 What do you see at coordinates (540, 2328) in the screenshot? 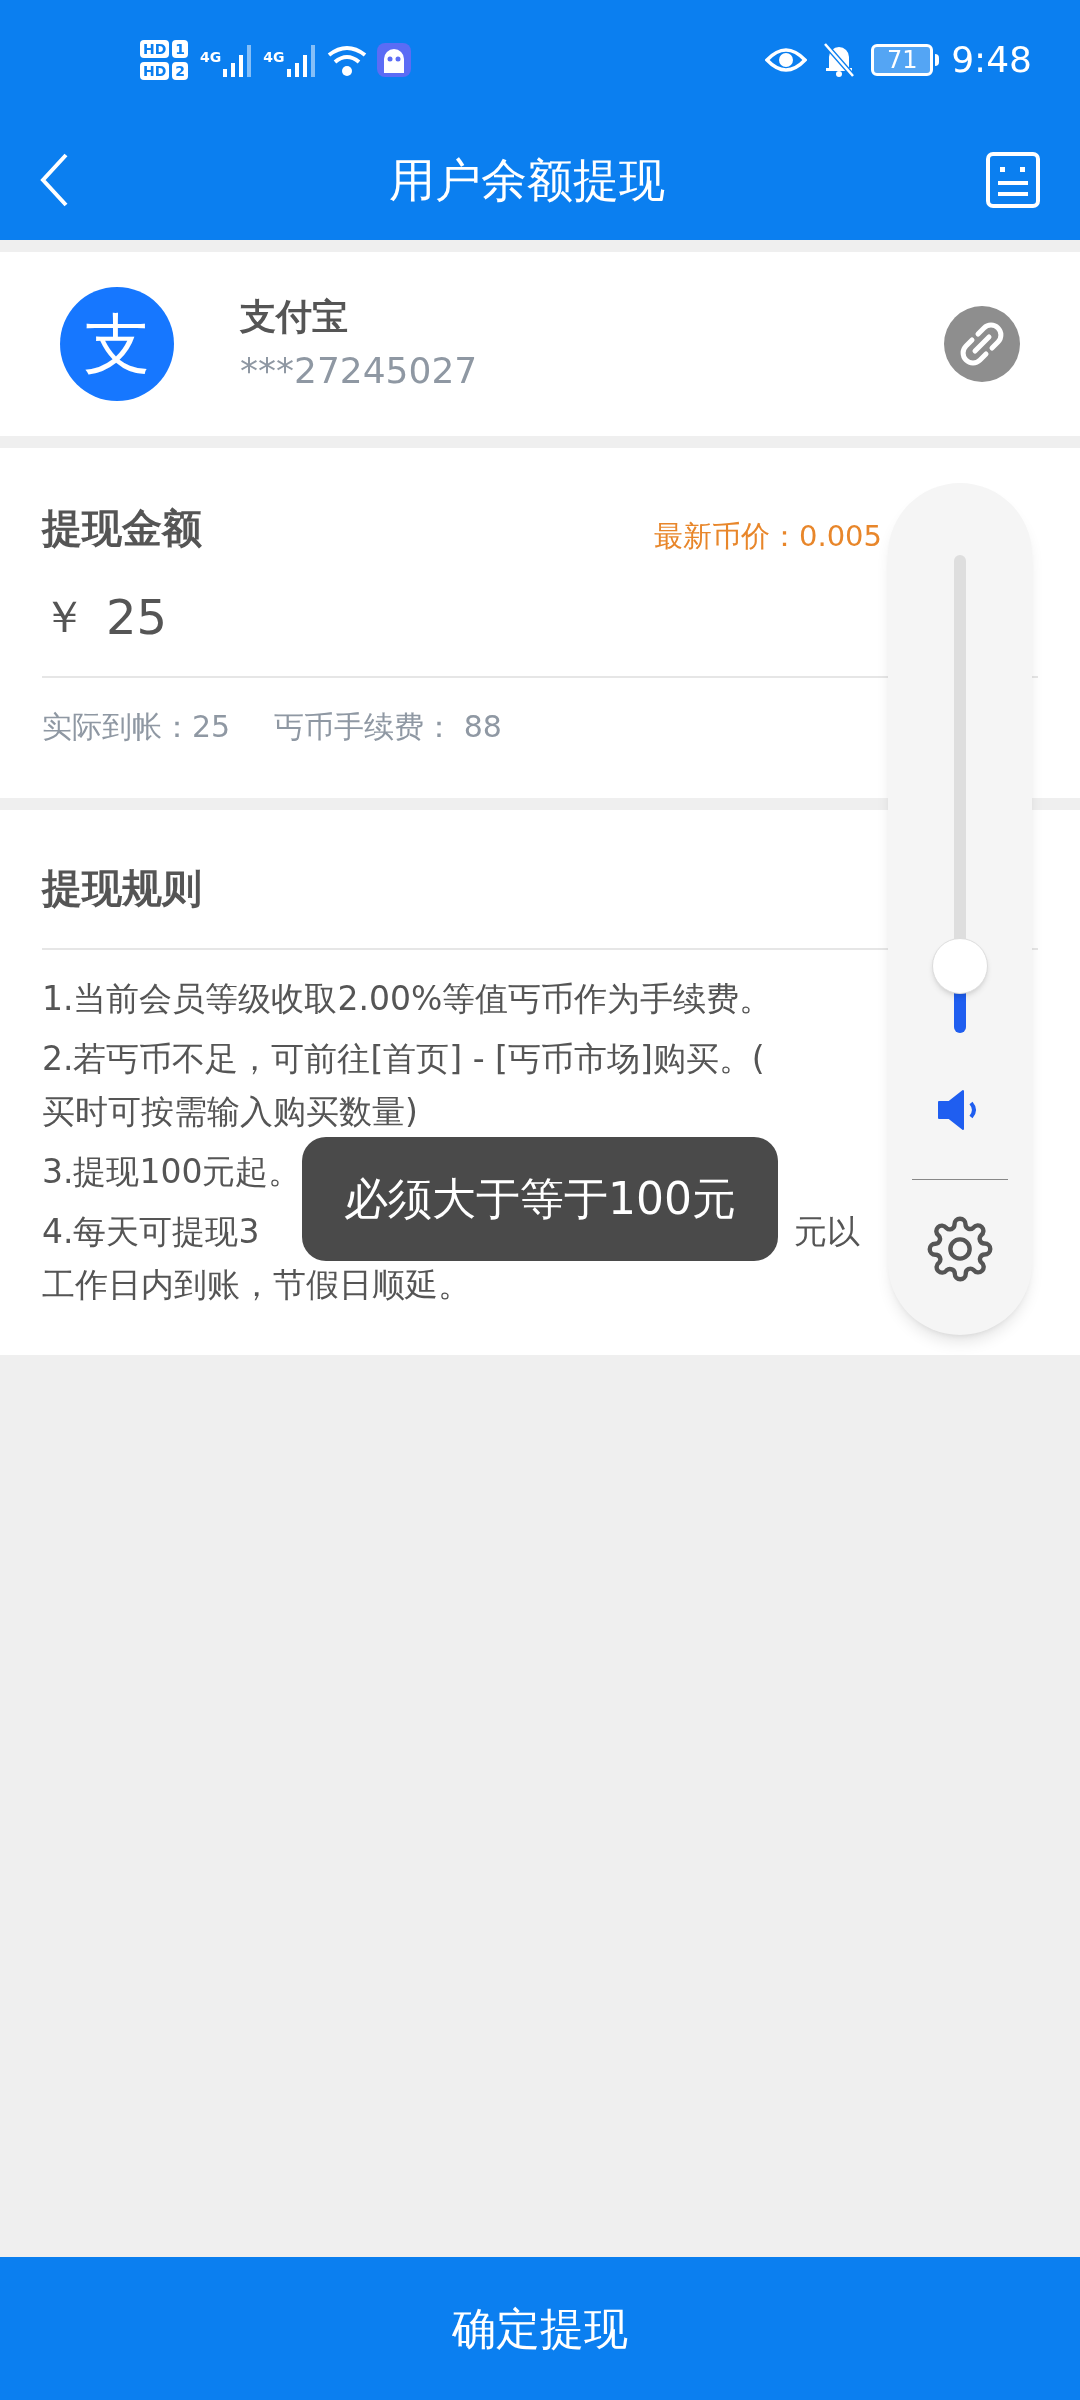
I see `confirm-withdraw-button: 确定提现` at bounding box center [540, 2328].